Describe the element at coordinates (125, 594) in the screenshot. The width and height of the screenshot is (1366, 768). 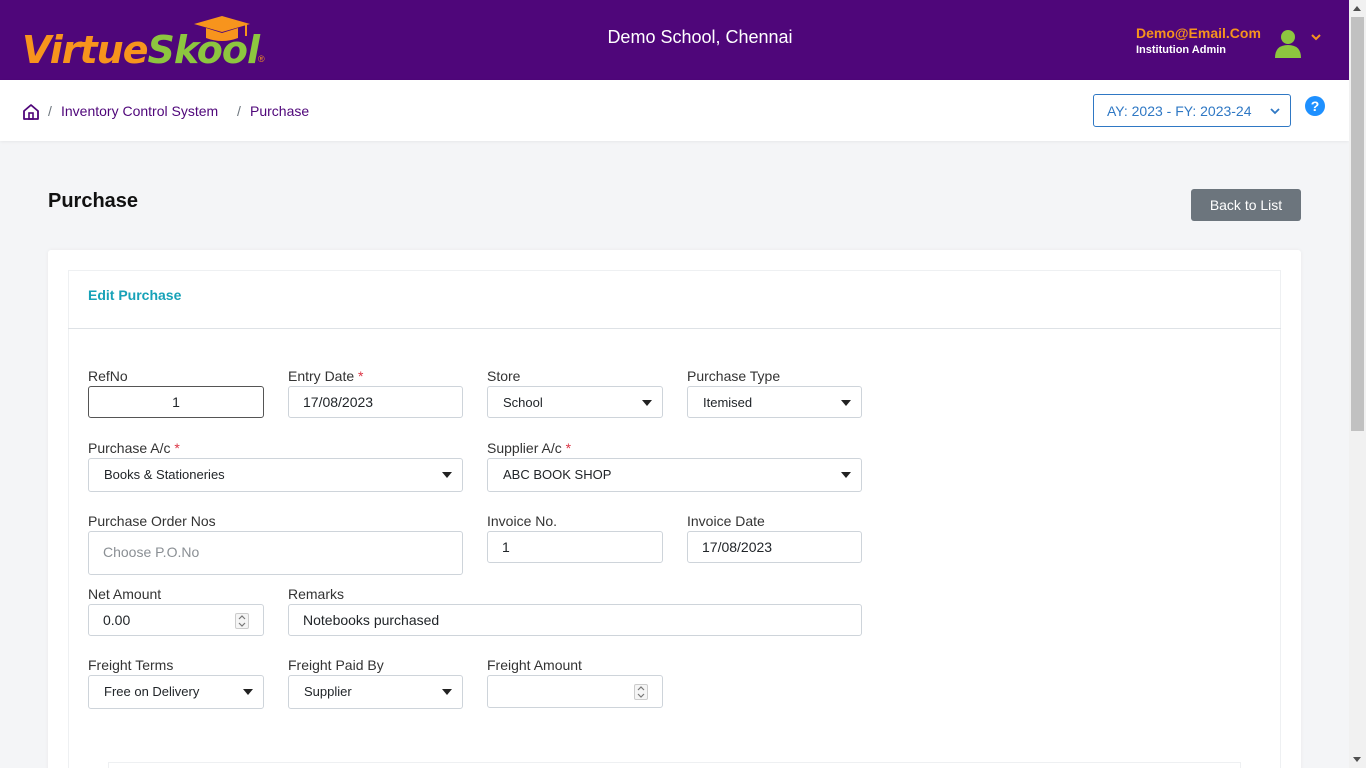
I see `net-amount-label: Net Amount` at that location.